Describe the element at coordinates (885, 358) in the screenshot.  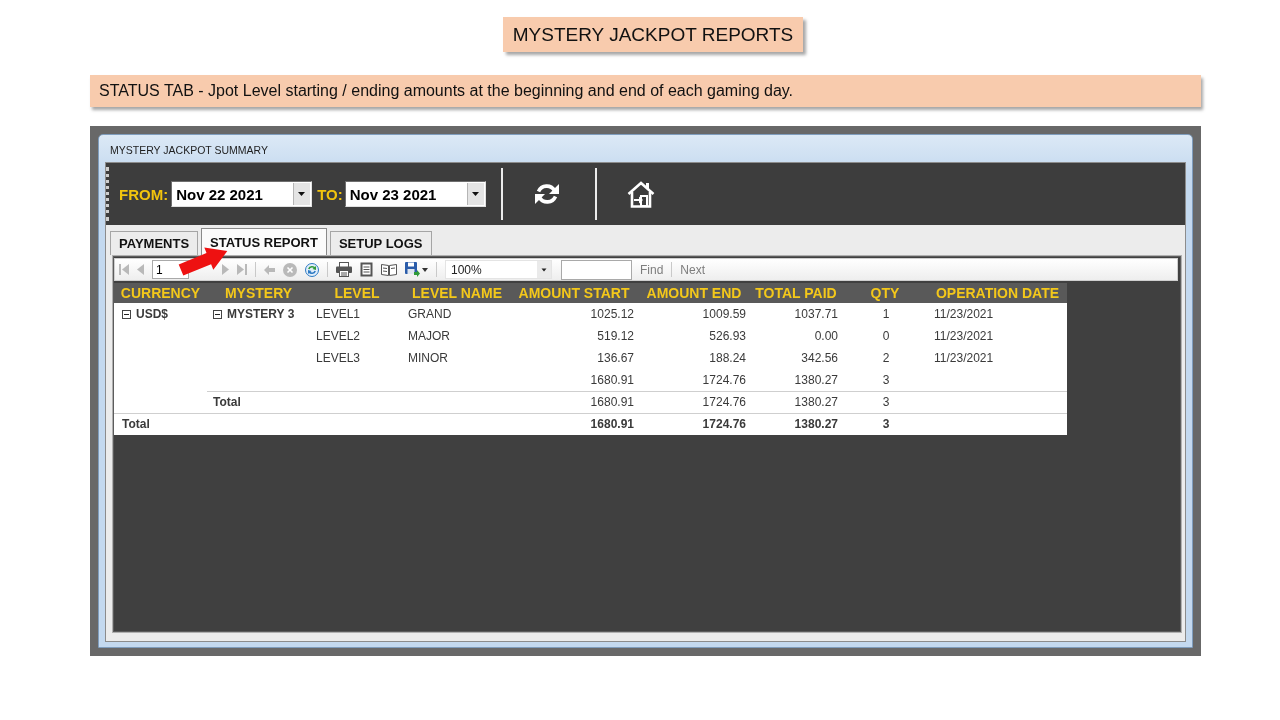
I see `table-cell: 2` at that location.